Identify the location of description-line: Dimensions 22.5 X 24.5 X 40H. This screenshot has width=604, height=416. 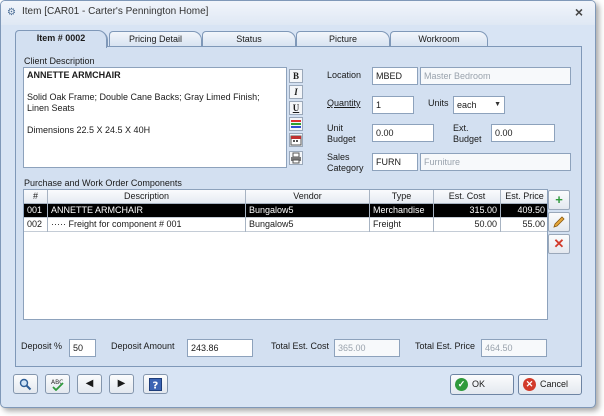
(89, 130).